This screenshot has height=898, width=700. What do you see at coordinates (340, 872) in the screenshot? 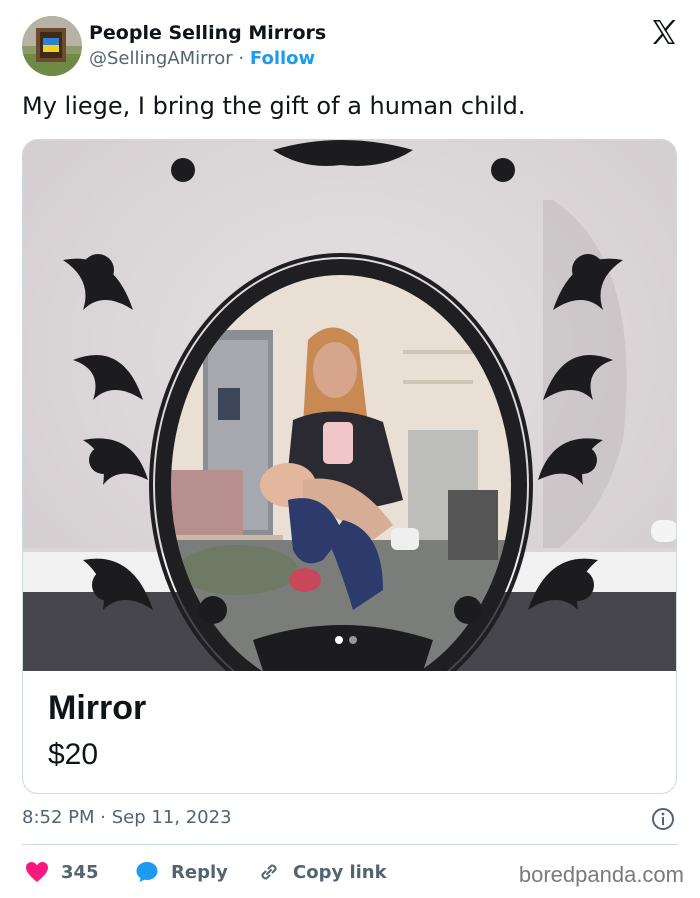
I see `copy-link-label: Copy link` at bounding box center [340, 872].